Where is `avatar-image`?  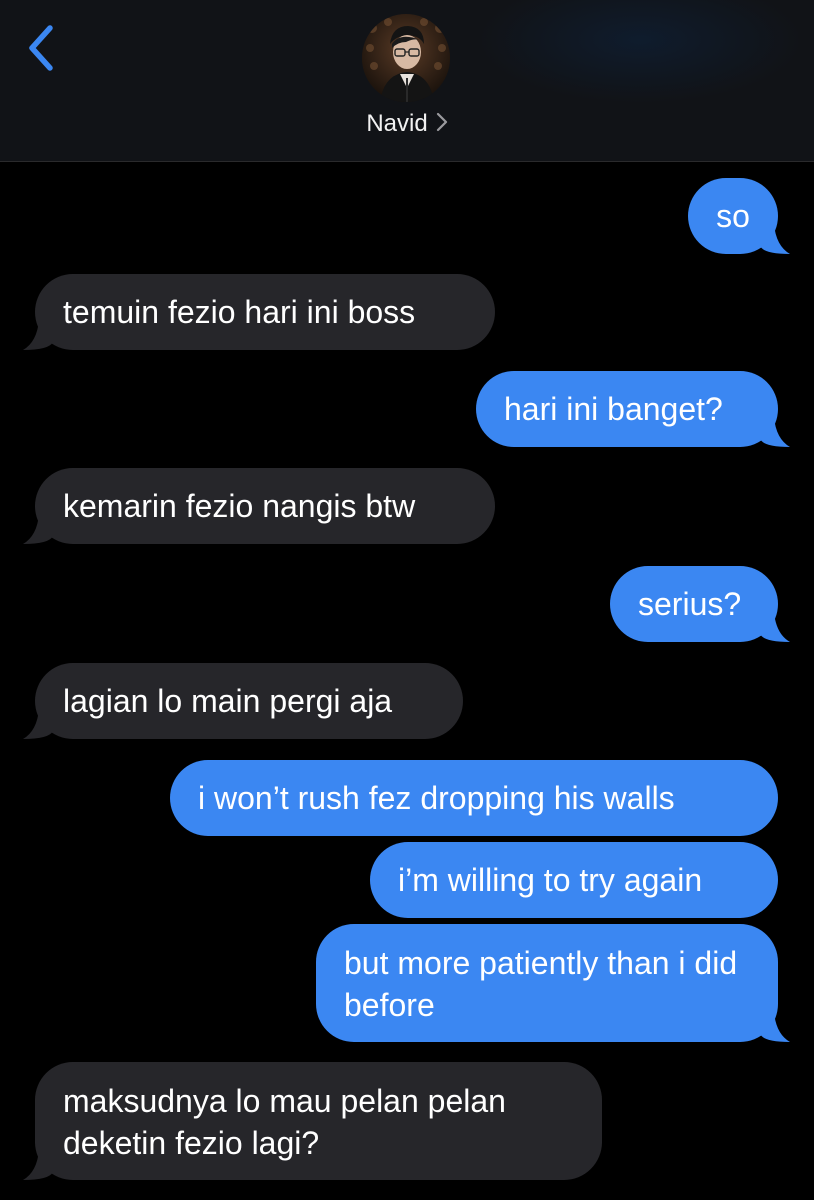 avatar-image is located at coordinates (406, 58).